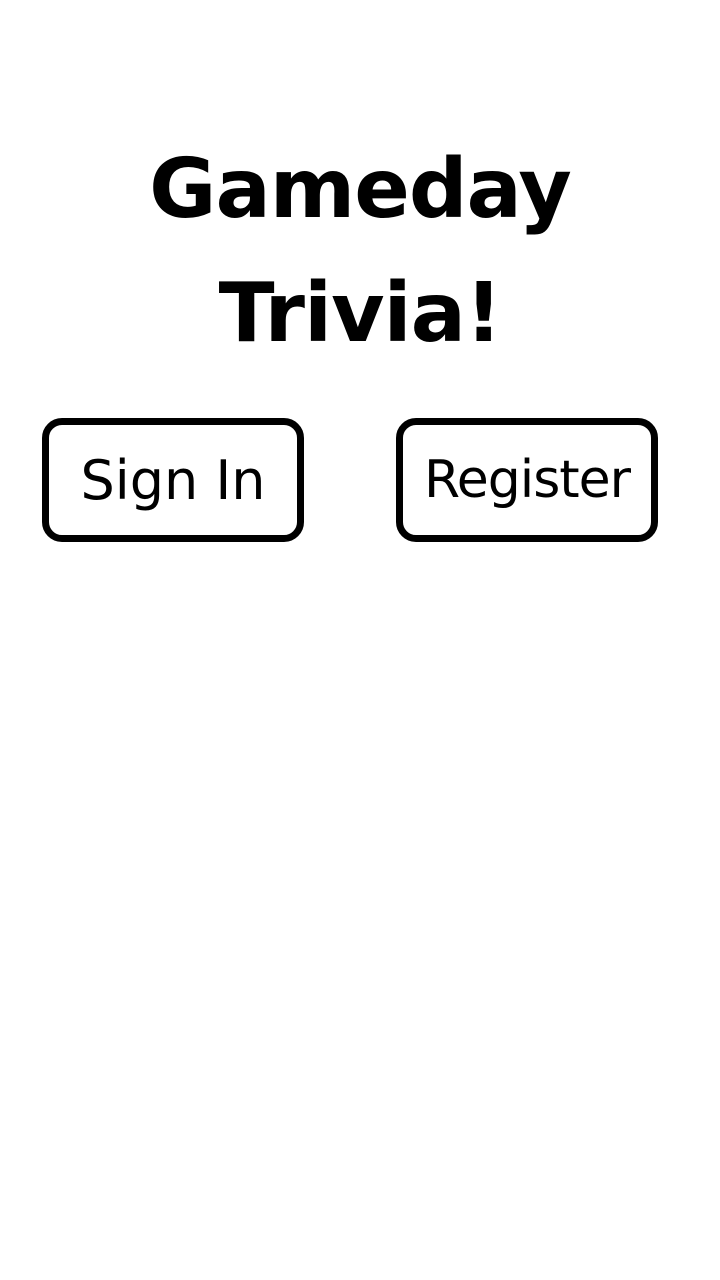 The width and height of the screenshot is (720, 1280). Describe the element at coordinates (360, 189) in the screenshot. I see `app-title-line-1: Gameday` at that location.